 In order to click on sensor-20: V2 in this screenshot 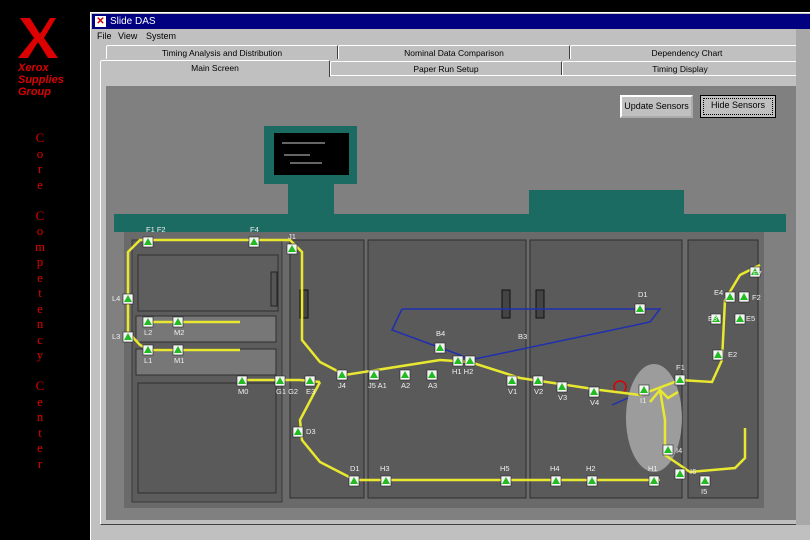, I will do `click(538, 385)`.